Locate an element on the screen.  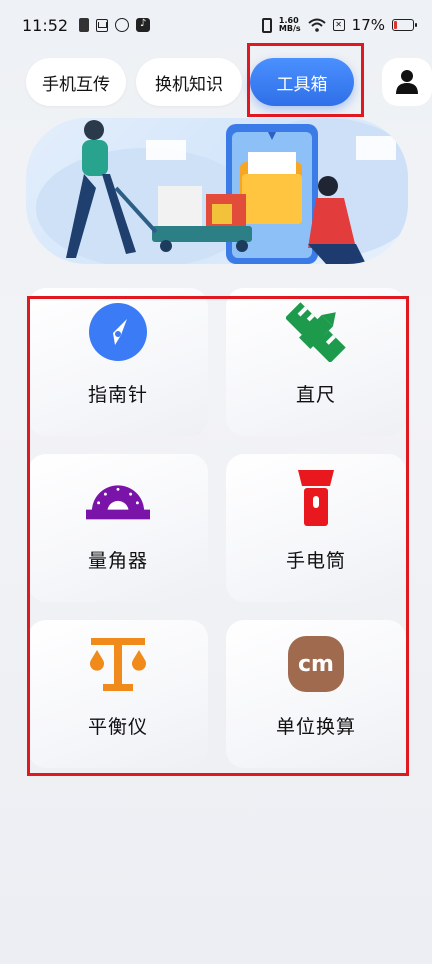
tool-protractor: 量角器 is located at coordinates (118, 528).